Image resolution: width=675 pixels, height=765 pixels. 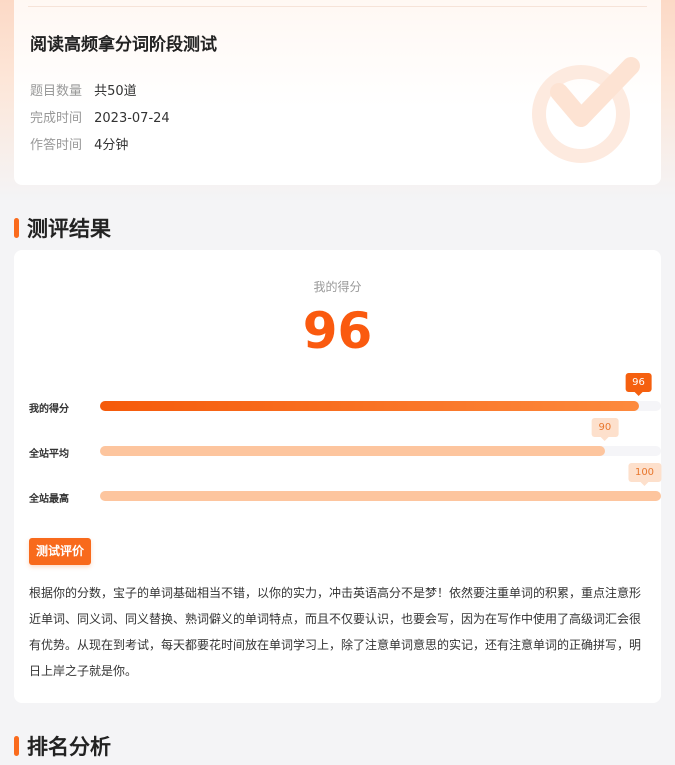 I want to click on divider, so click(x=337, y=6).